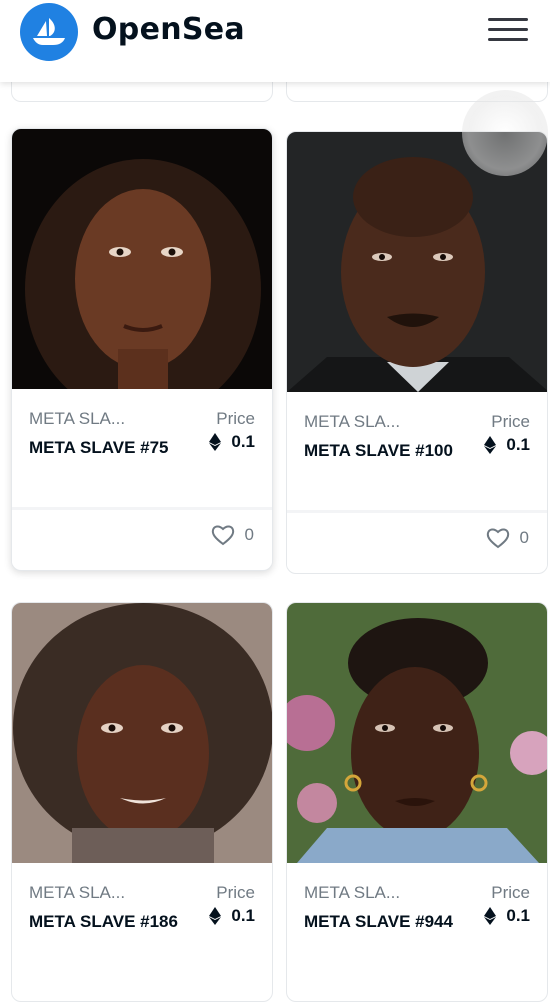 Image resolution: width=550 pixels, height=1002 pixels. Describe the element at coordinates (168, 29) in the screenshot. I see `brand-name: OpenSea` at that location.